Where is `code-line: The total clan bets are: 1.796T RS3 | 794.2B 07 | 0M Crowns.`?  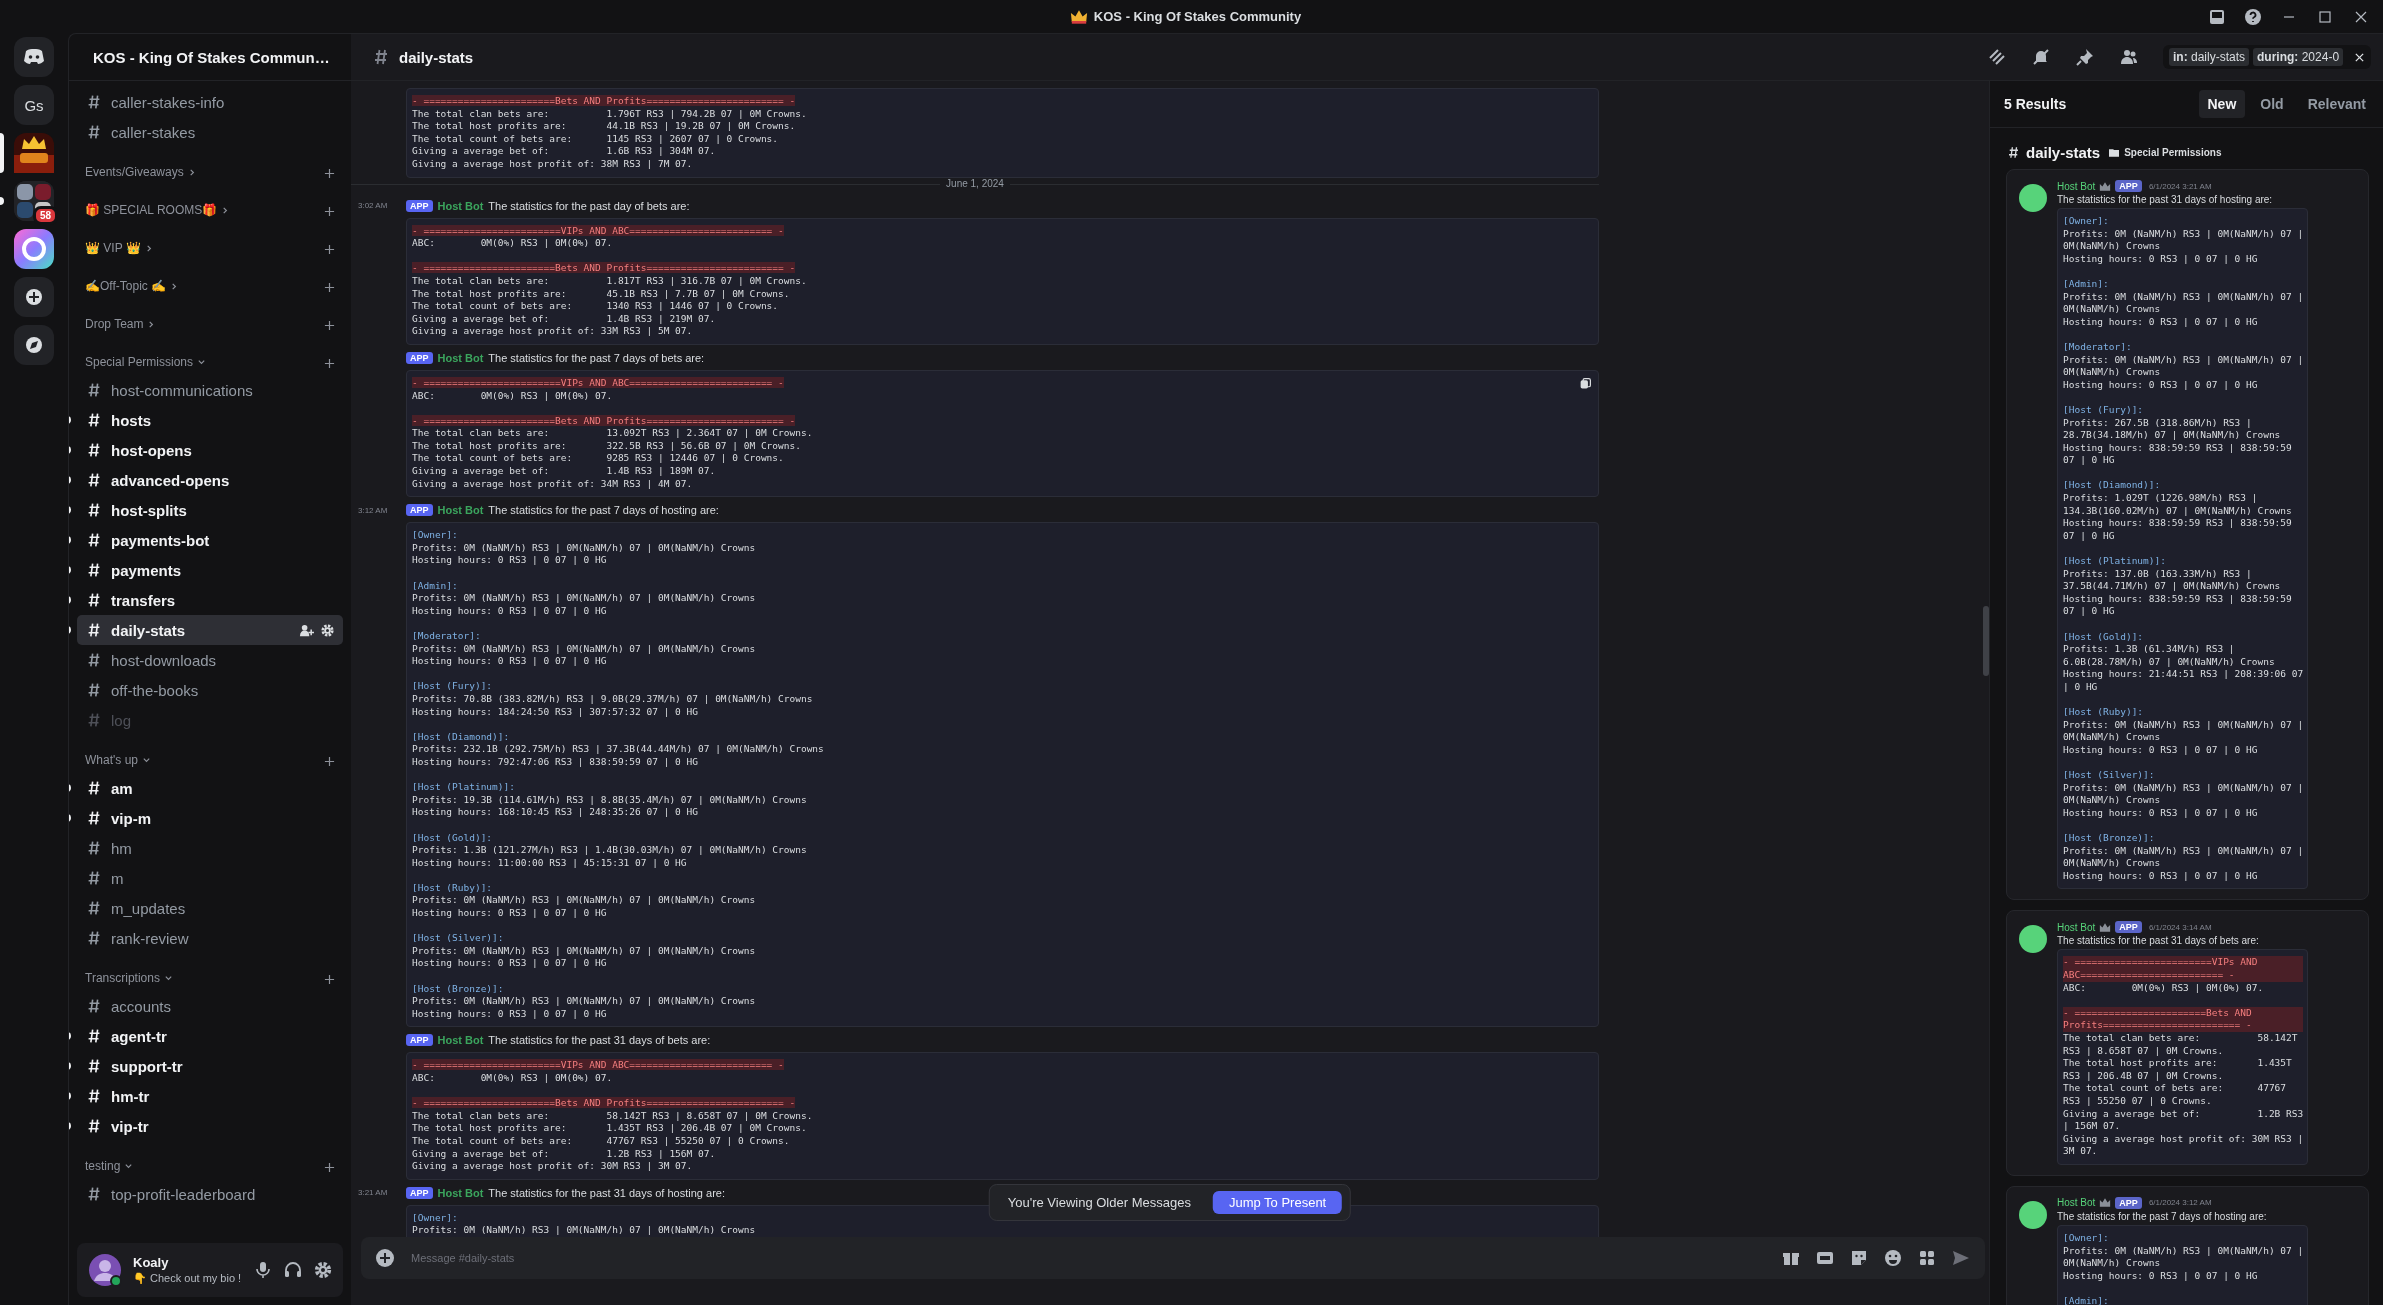
code-line: The total clan bets are: 1.796T RS3 | 794.2B 07 | 0M Crowns. is located at coordinates (609, 113).